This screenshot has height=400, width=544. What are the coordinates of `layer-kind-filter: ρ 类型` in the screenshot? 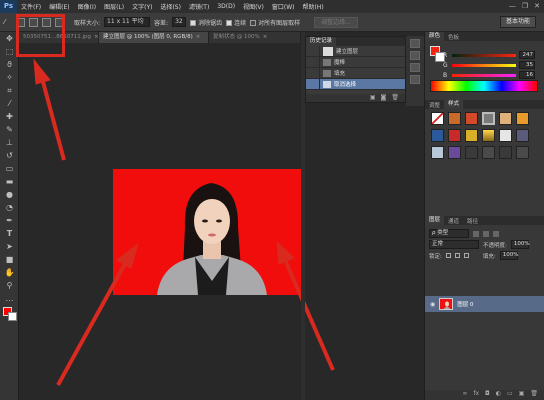 It's located at (449, 233).